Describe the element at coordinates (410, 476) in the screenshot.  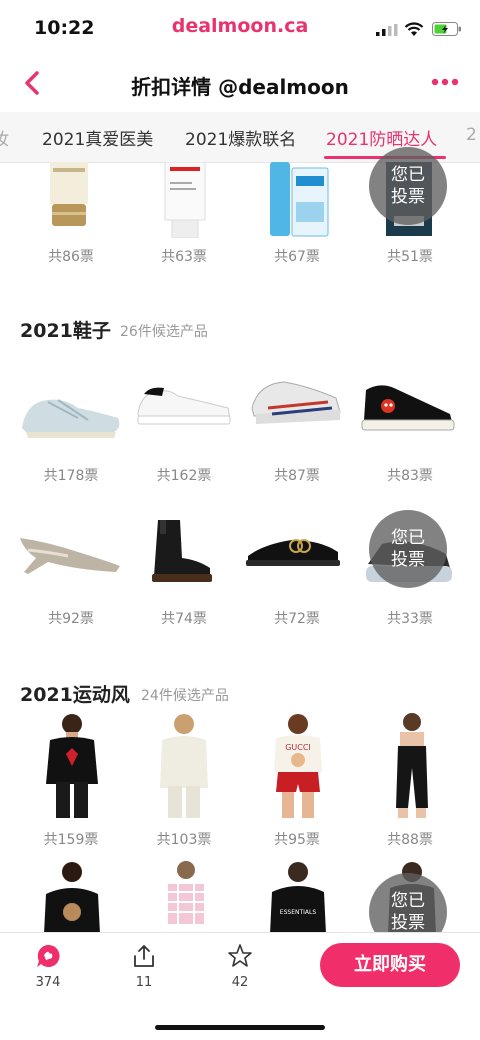
I see `vote-count: 共83票` at that location.